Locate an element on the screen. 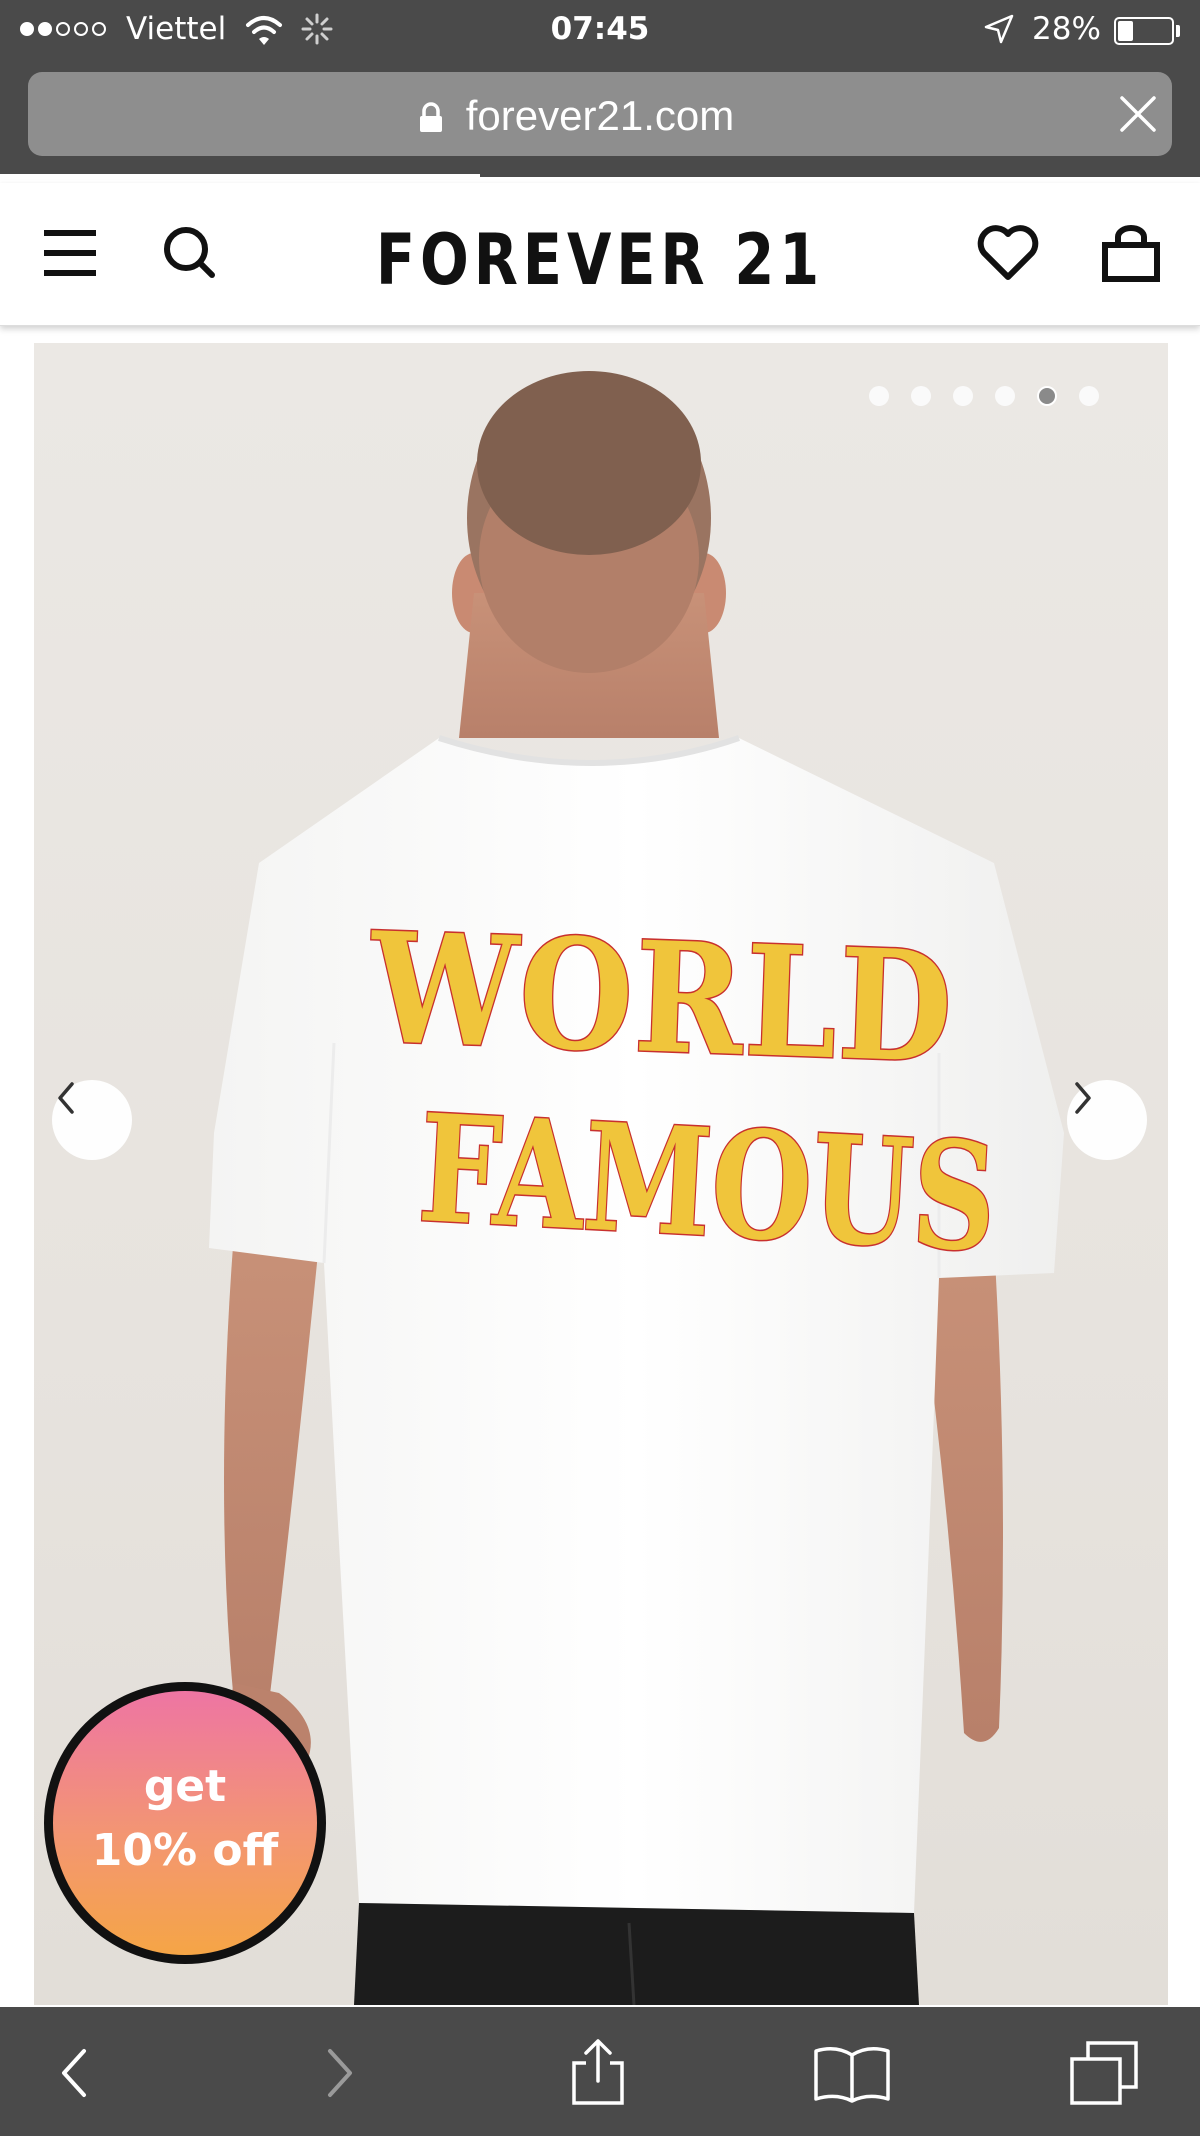  battery-icon is located at coordinates (1144, 31).